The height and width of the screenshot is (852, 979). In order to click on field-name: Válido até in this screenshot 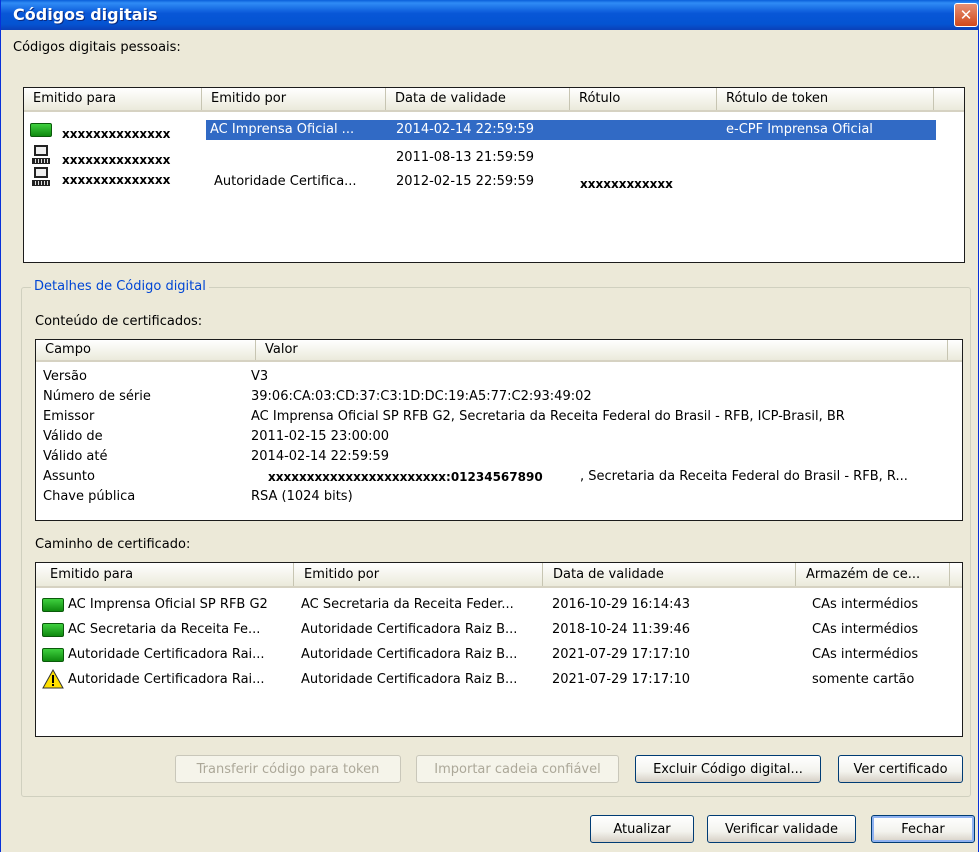, I will do `click(75, 456)`.